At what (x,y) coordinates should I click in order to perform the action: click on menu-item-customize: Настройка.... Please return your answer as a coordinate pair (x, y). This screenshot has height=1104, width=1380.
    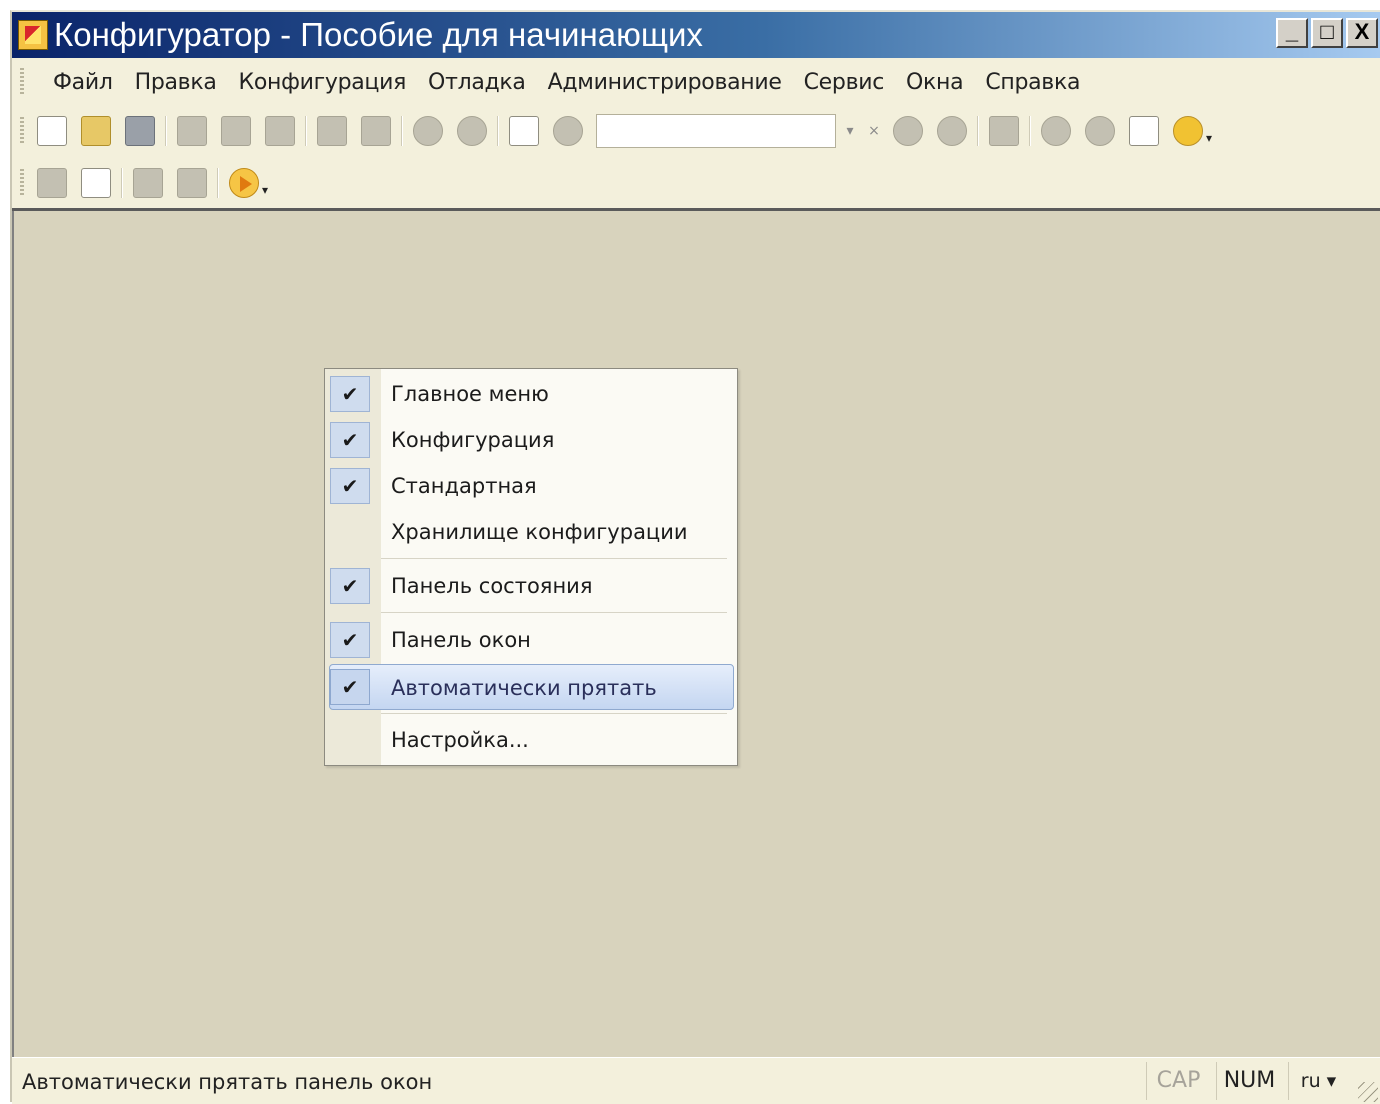
    Looking at the image, I should click on (531, 740).